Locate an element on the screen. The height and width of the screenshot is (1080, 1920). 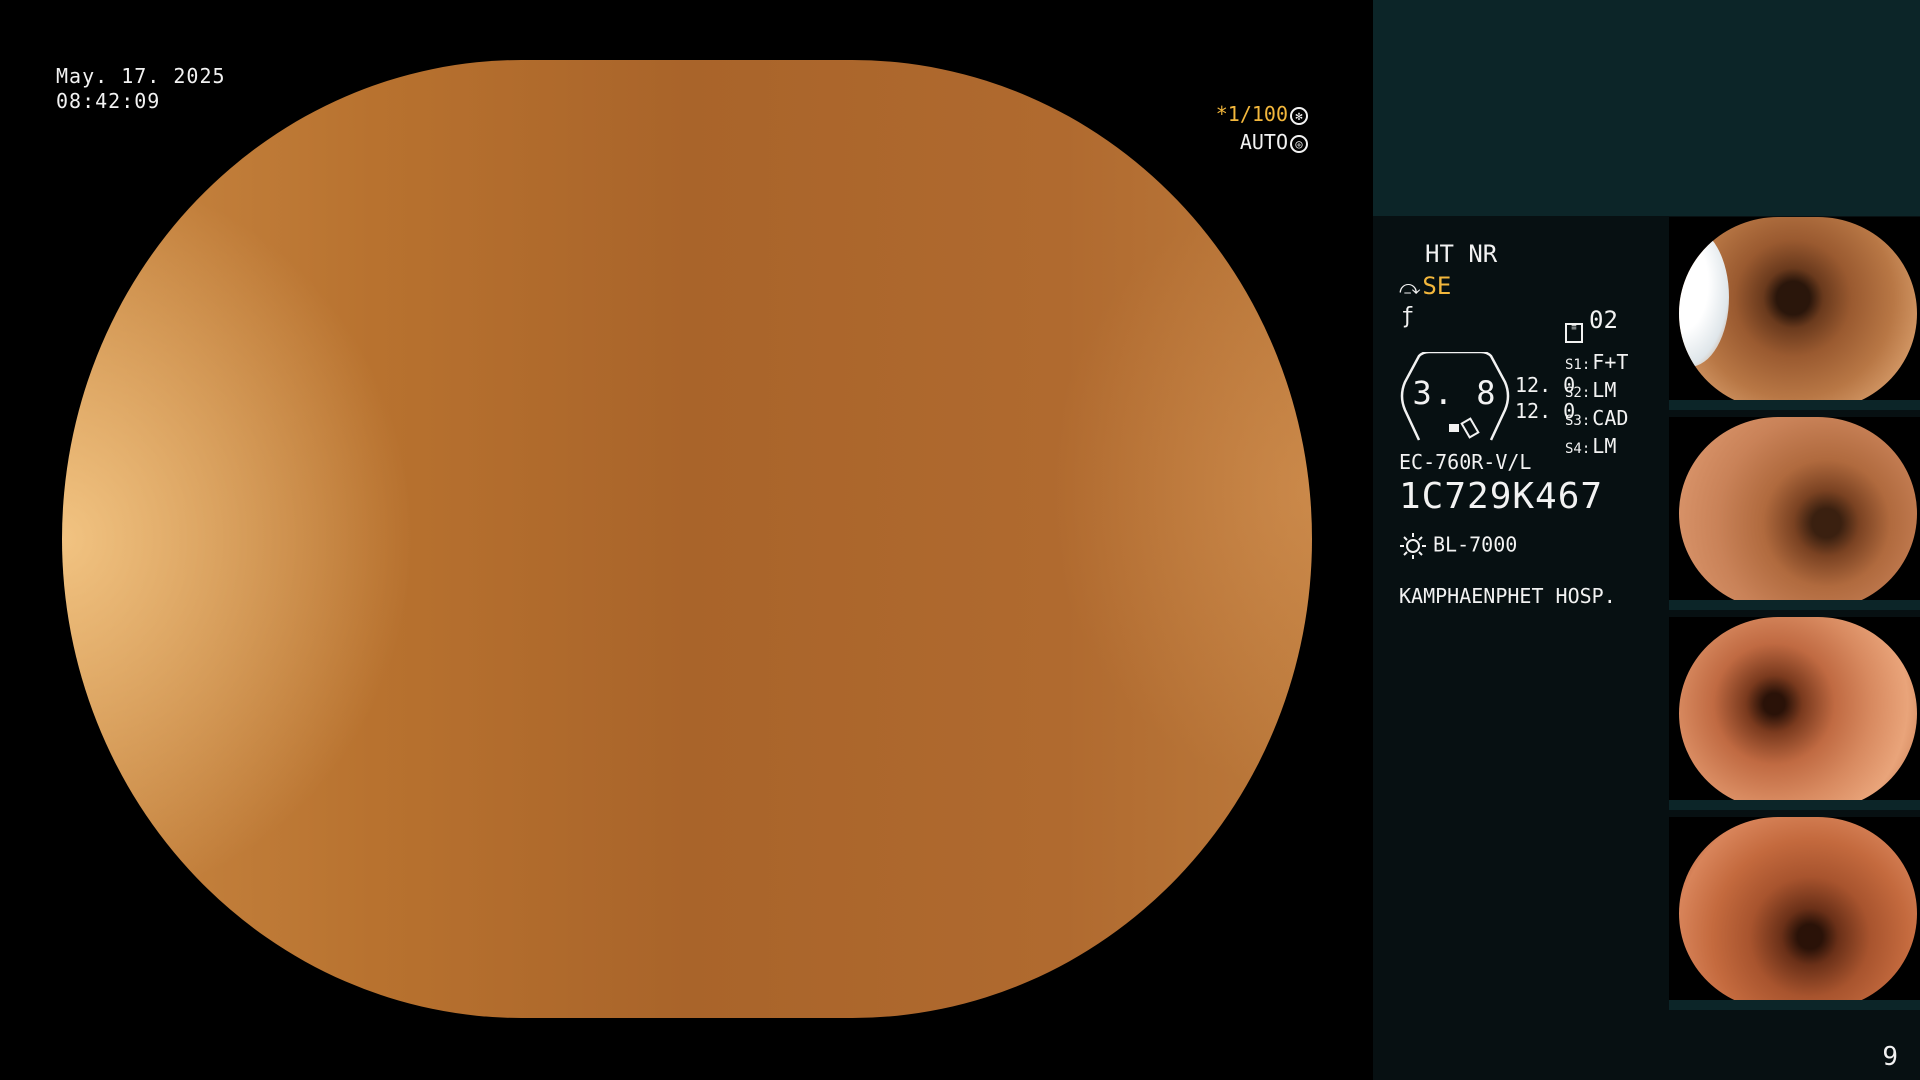
datetime-readout: May. 17. 2025 08:42:09 is located at coordinates (141, 89).